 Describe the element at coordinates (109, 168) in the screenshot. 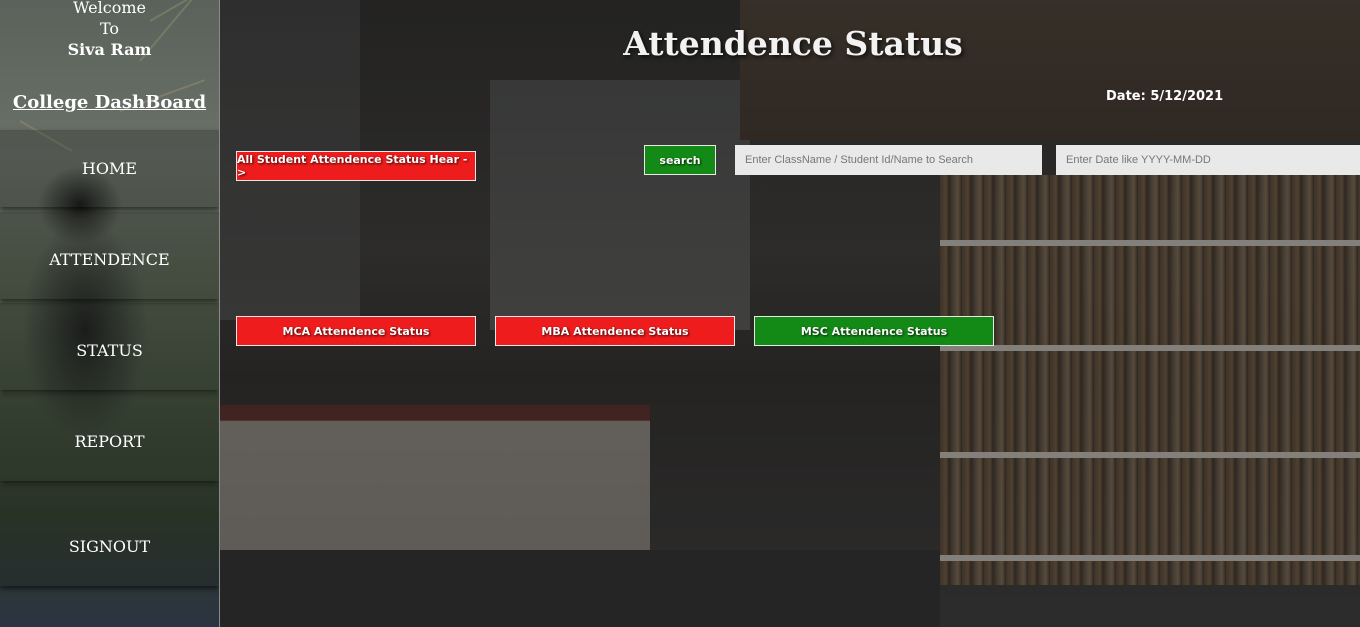

I see `nav-home: HOME` at that location.